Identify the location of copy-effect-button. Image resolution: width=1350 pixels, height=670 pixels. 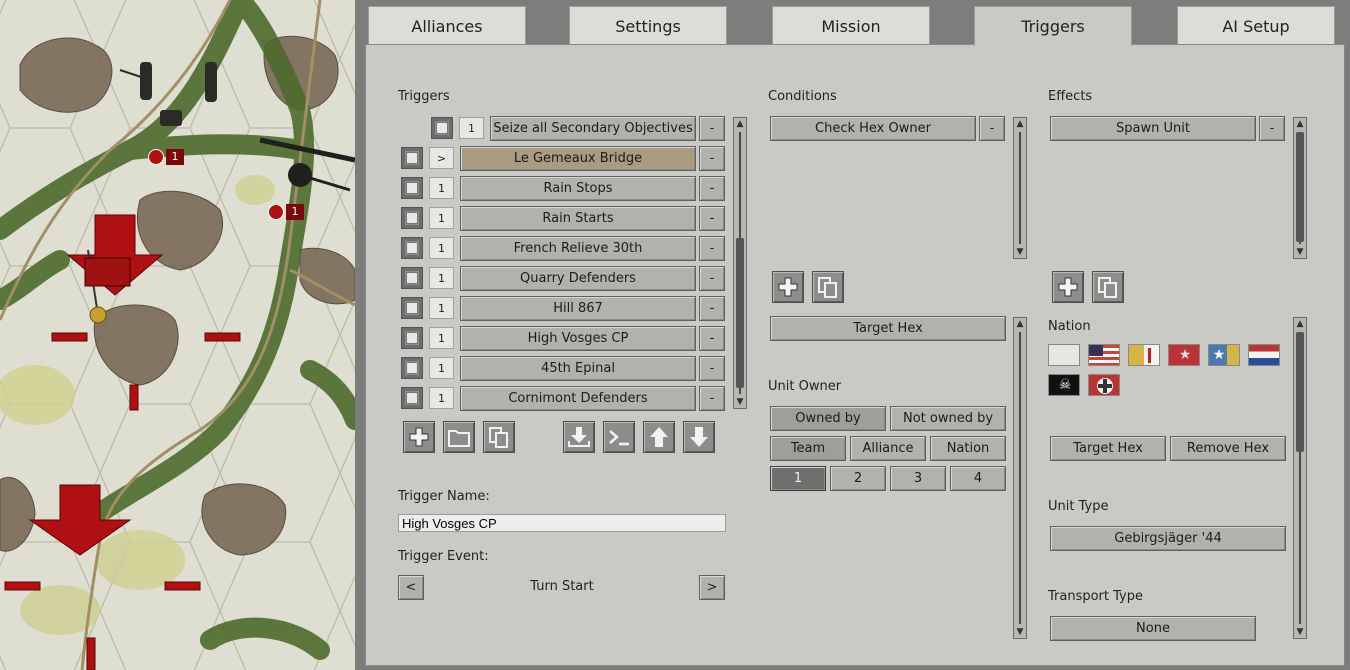
(1108, 287).